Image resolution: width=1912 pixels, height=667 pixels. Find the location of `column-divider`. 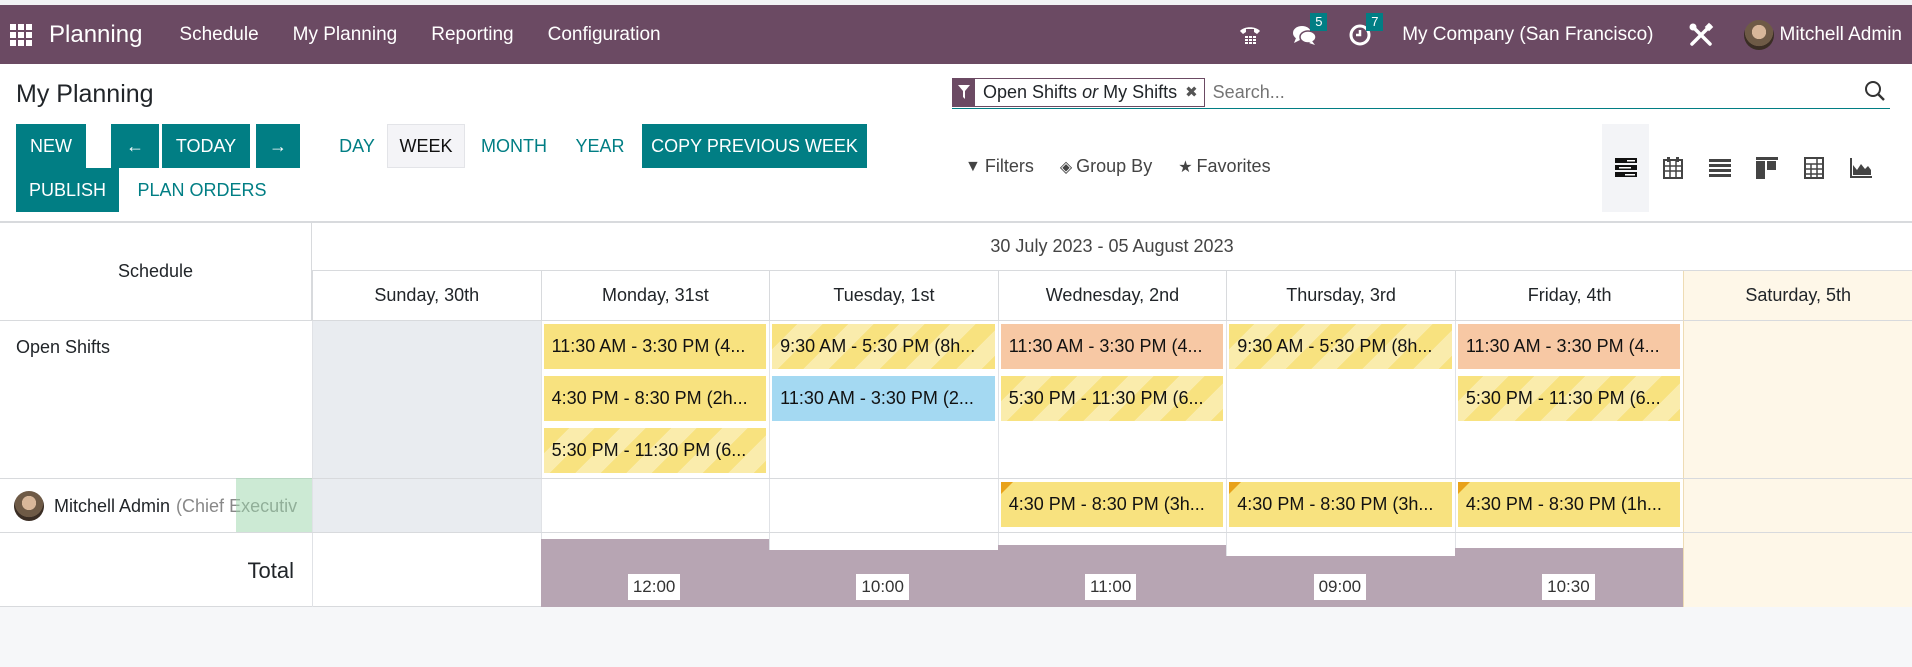

column-divider is located at coordinates (312, 464).